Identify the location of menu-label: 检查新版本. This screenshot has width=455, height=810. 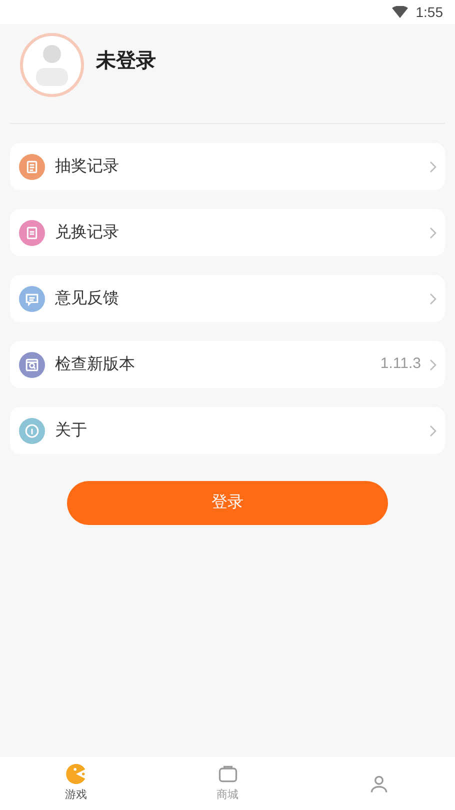
(95, 364).